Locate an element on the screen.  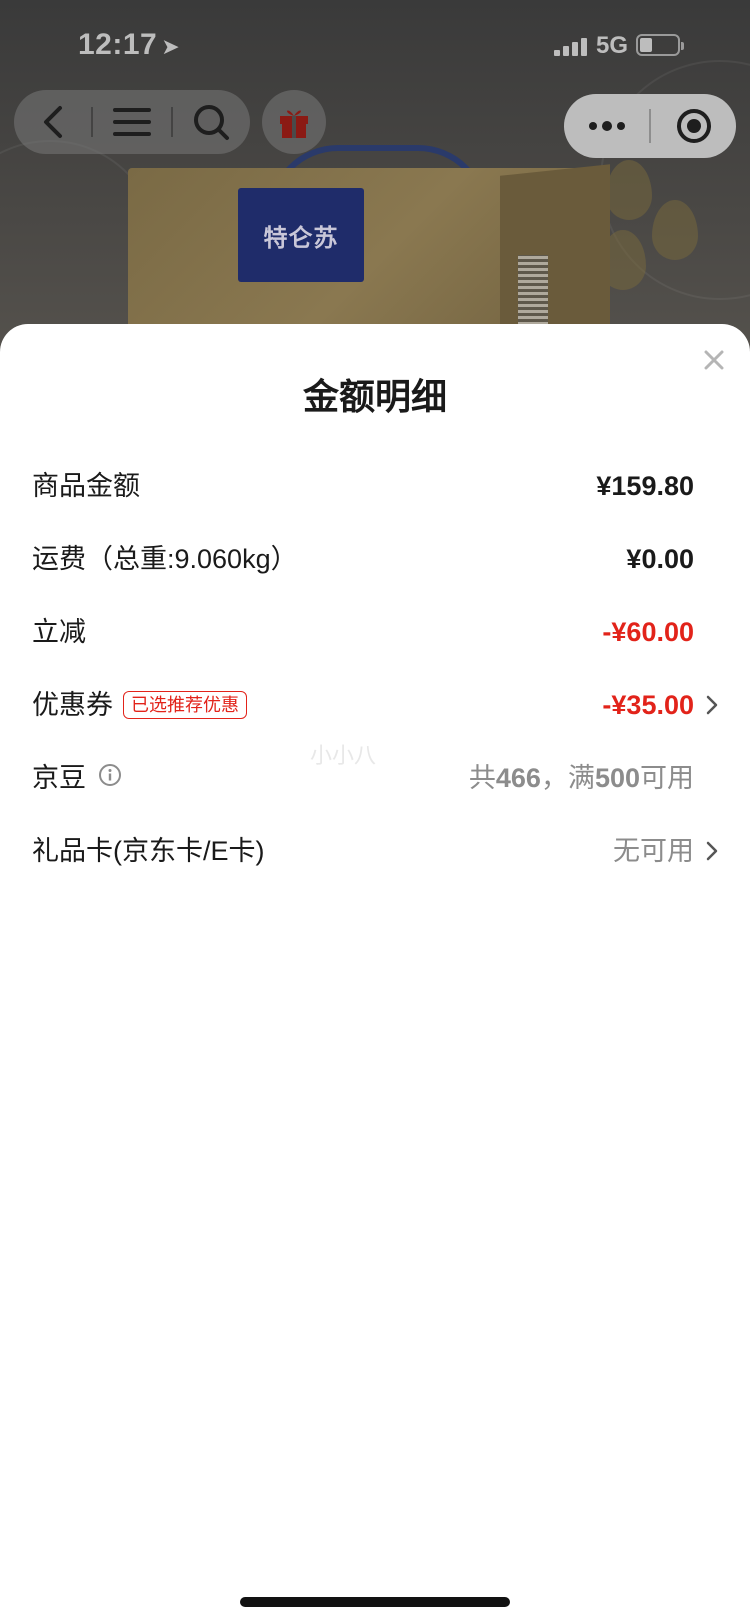
row-label: 立减 is located at coordinates (59, 632).